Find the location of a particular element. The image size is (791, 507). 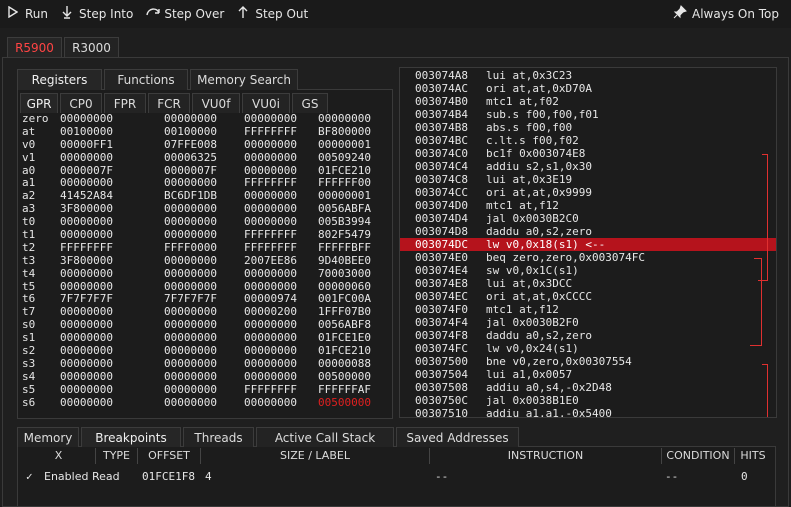

tab-saved-addresses: Saved Addresses is located at coordinates (457, 437).